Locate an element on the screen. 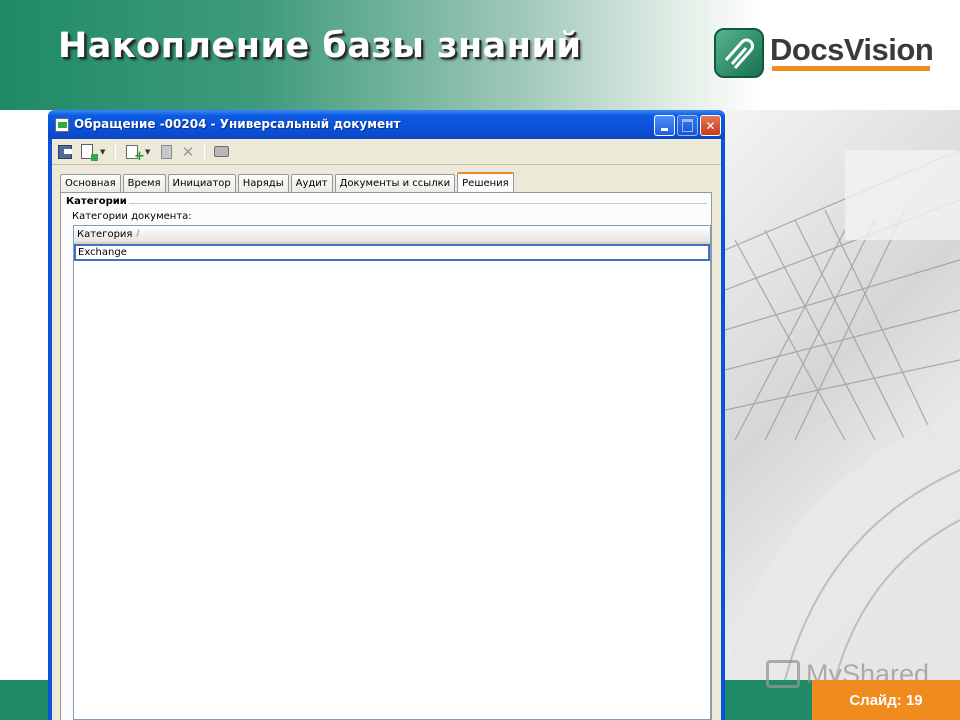 This screenshot has width=960, height=720. maximize-icon is located at coordinates (687, 125).